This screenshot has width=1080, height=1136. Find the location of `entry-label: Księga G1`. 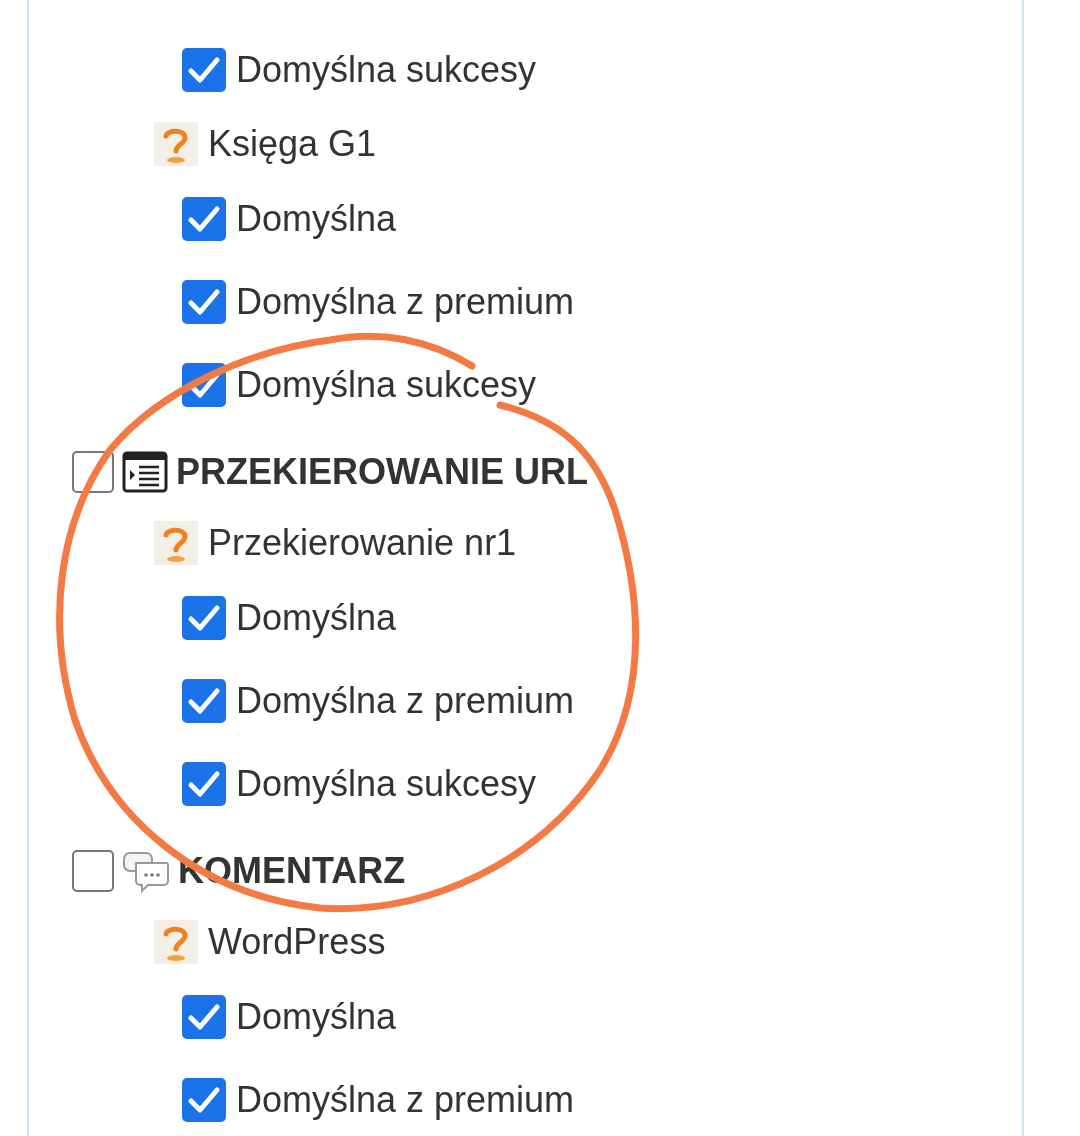

entry-label: Księga G1 is located at coordinates (292, 144).